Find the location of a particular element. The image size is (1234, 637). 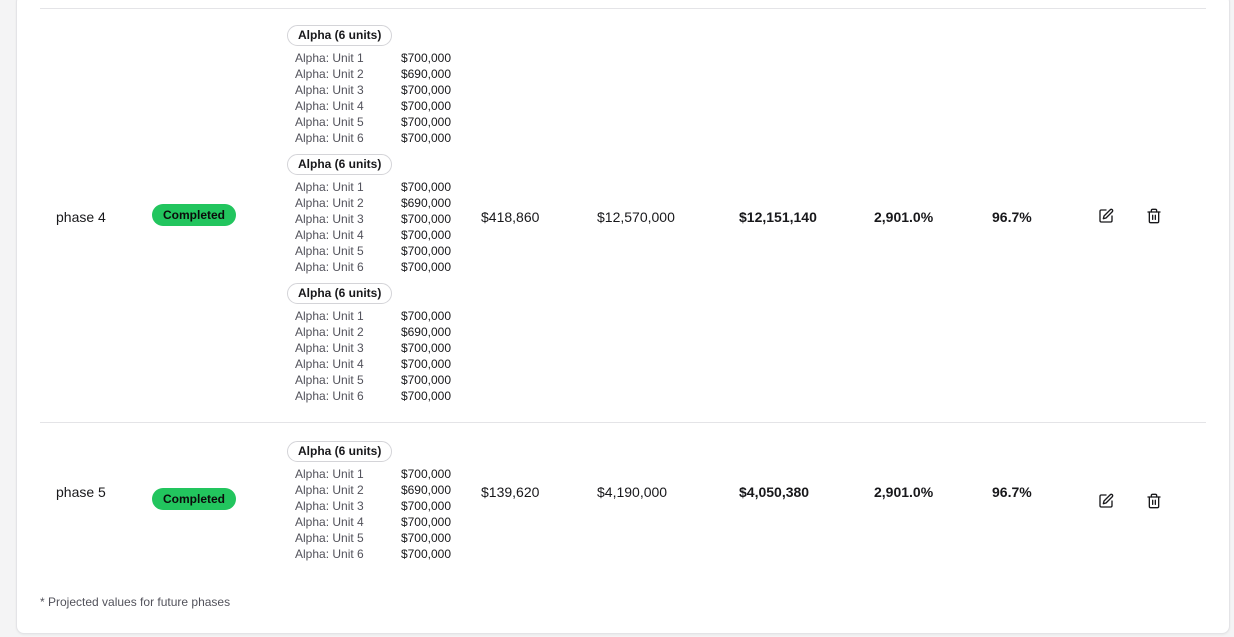

phase-name: phase 5 is located at coordinates (81, 492).